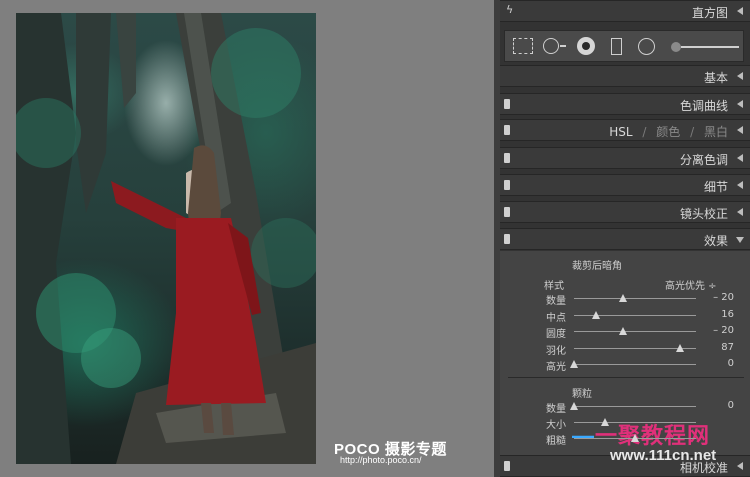 The image size is (750, 477). I want to click on grain-slider-row: 大小, so click(625, 423).